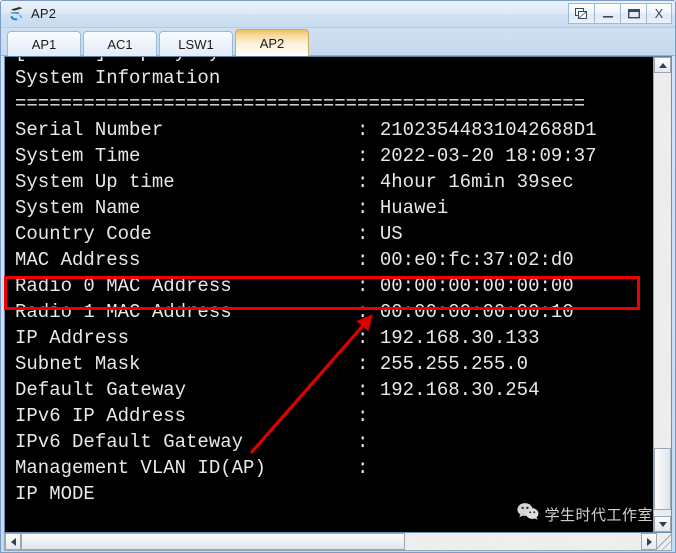 This screenshot has height=553, width=676. I want to click on restore-windows-button, so click(581, 13).